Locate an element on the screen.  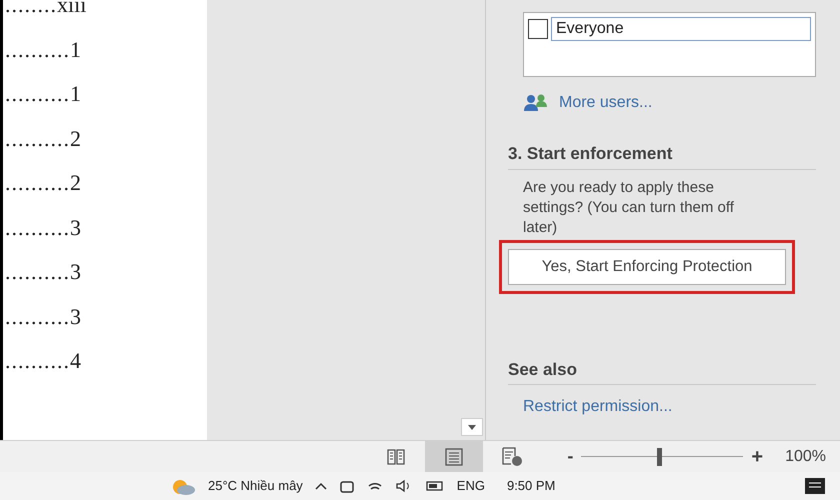
users-icon is located at coordinates (536, 103).